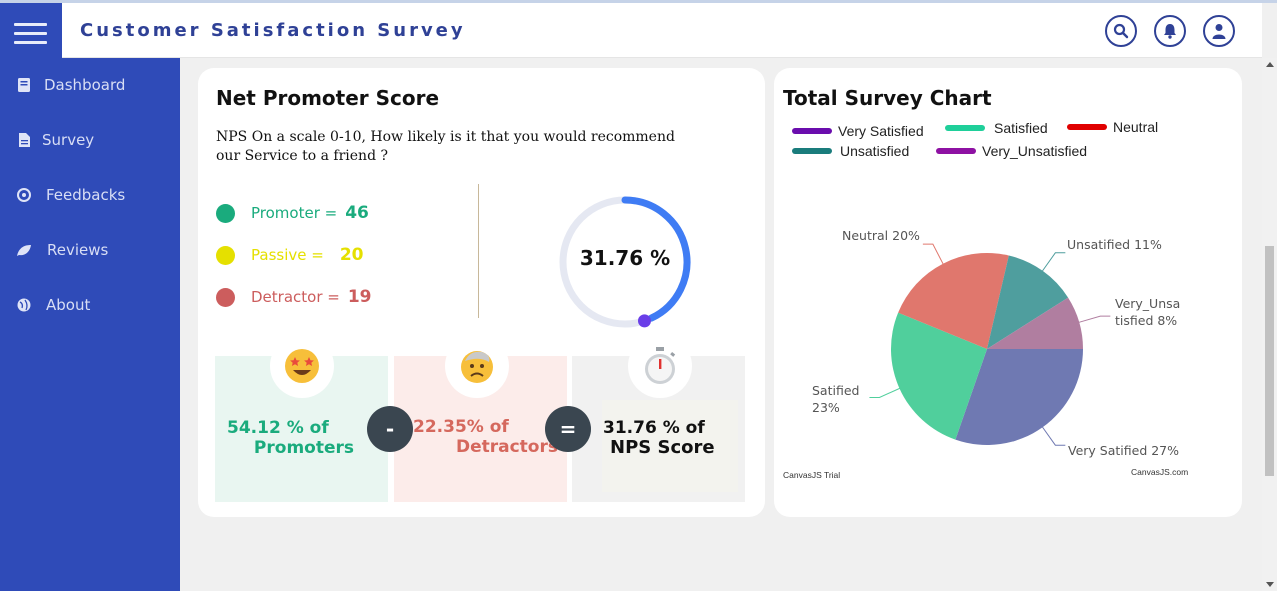 This screenshot has width=1277, height=591. I want to click on nps-score-value: 31.76 %, so click(625, 258).